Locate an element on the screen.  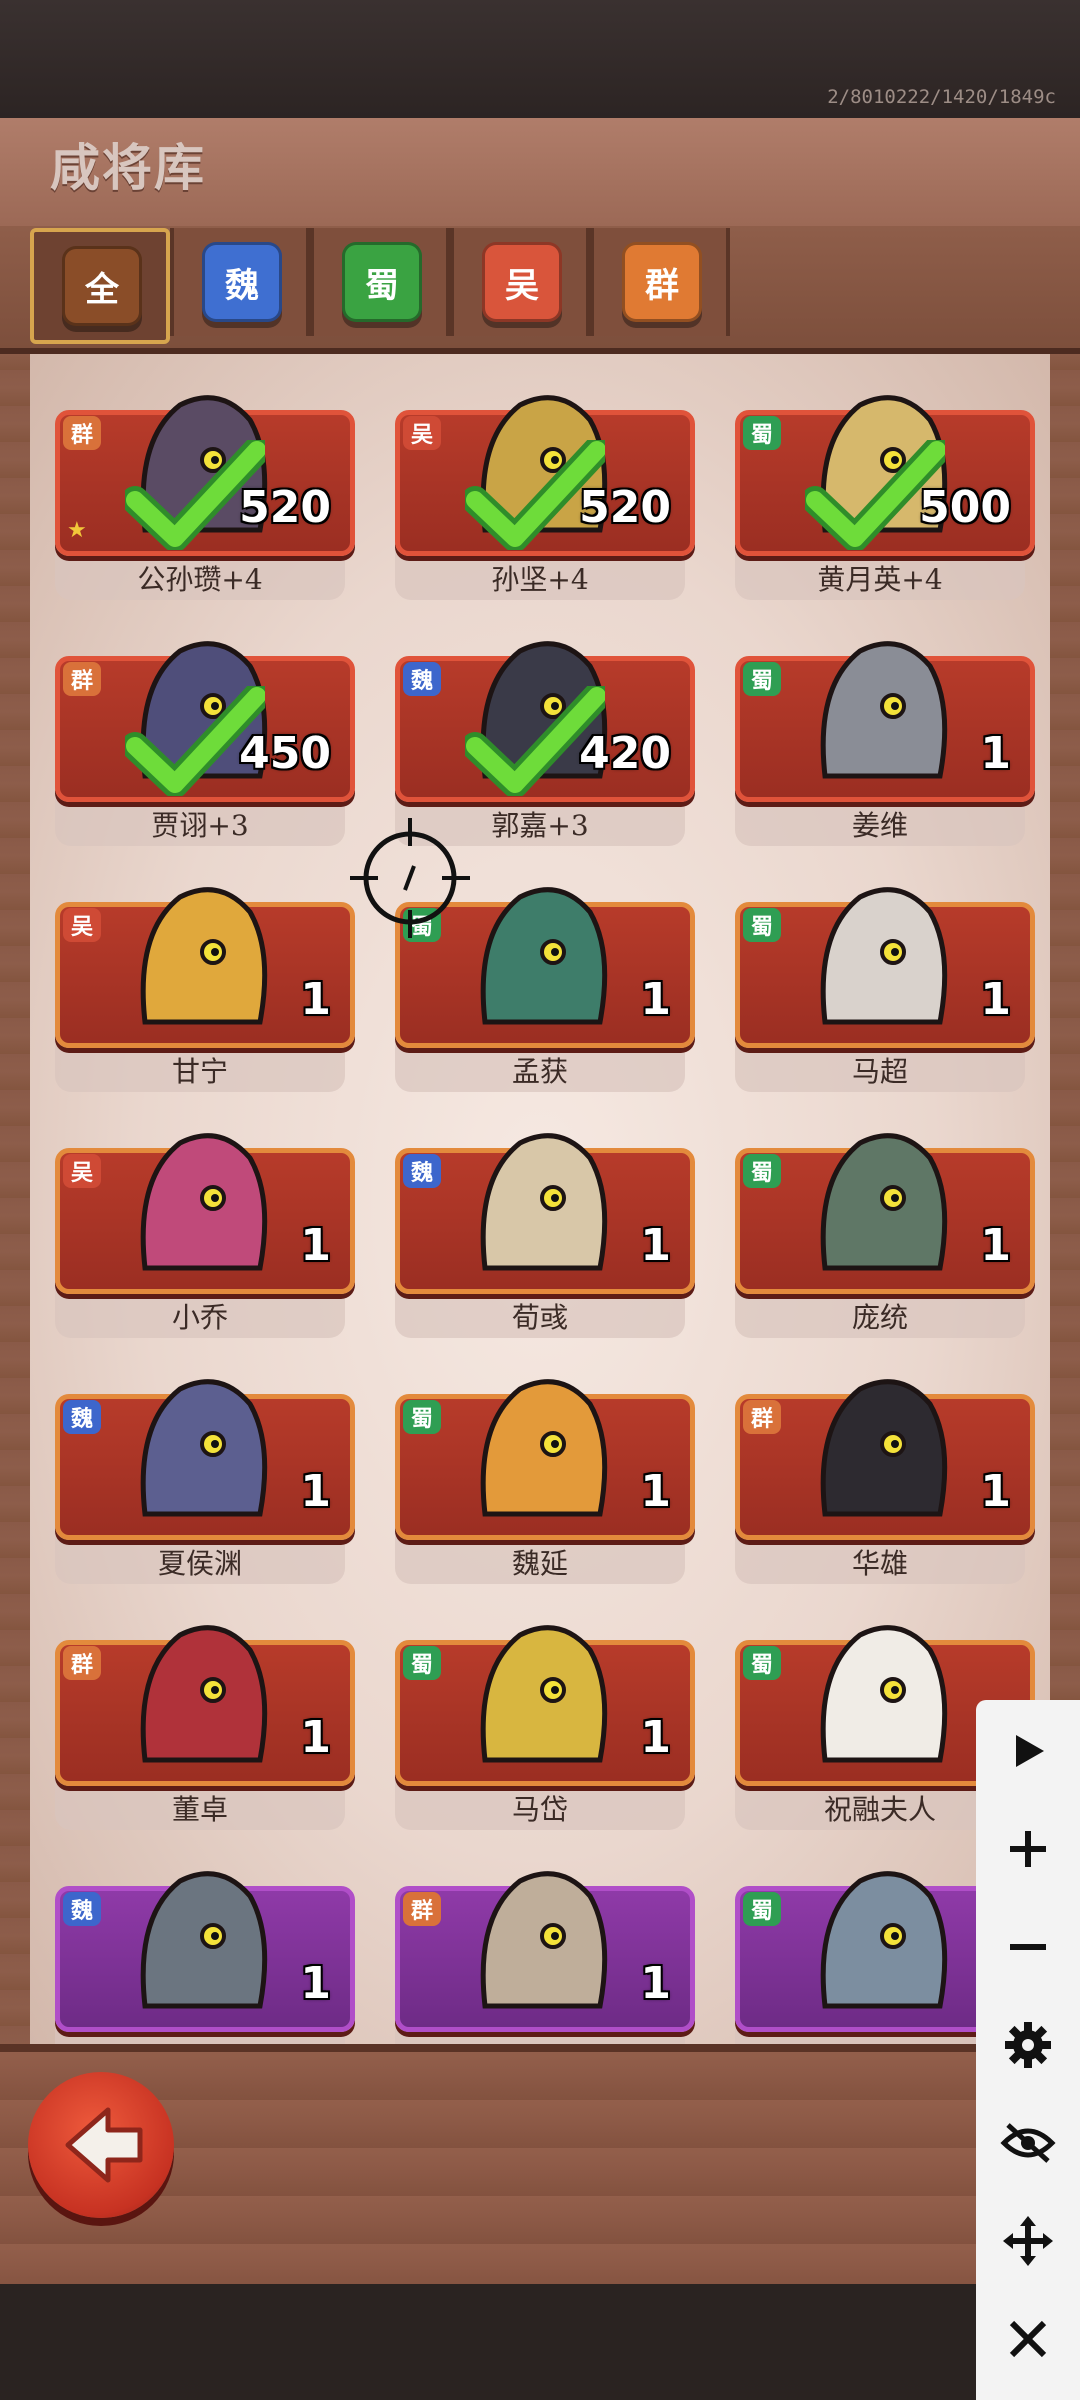
hero-name: 董卓 is located at coordinates (199, 1809).